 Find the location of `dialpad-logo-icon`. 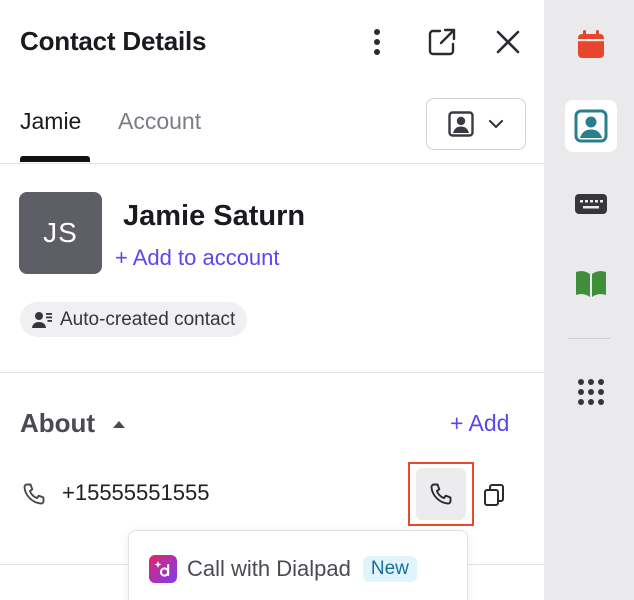

dialpad-logo-icon is located at coordinates (163, 569).